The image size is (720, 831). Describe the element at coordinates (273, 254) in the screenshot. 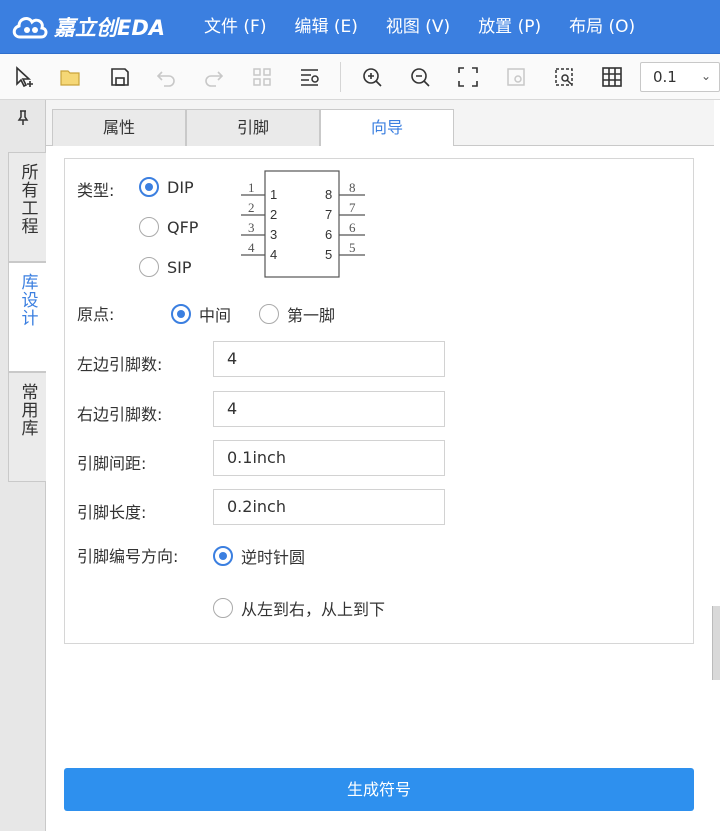

I see `chip-pin-left-inner: 4` at that location.